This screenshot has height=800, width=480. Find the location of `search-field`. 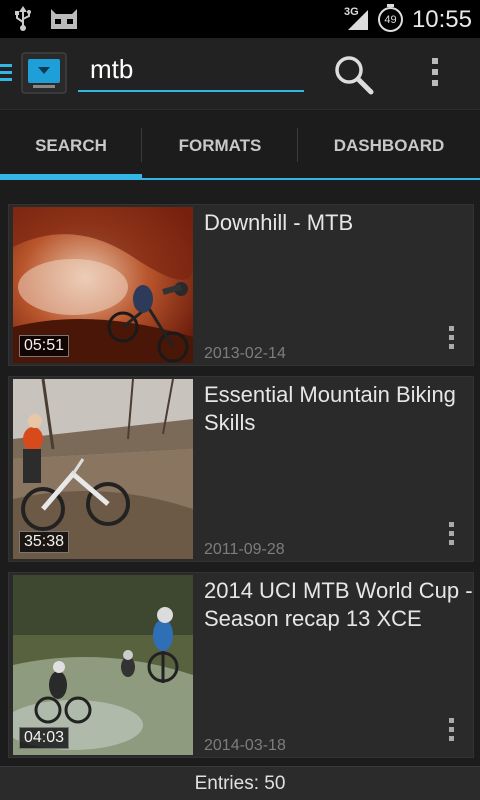

search-field is located at coordinates (191, 71).